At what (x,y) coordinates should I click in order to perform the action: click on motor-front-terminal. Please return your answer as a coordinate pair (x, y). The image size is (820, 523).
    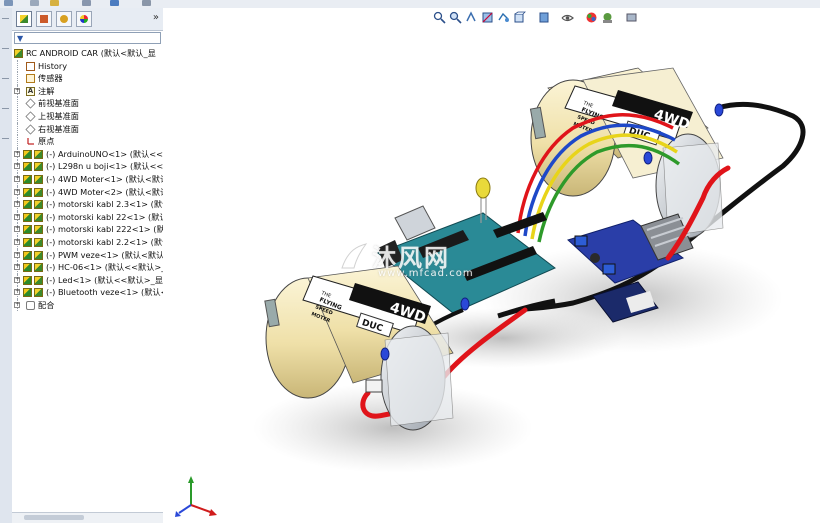
    Looking at the image, I should click on (374, 386).